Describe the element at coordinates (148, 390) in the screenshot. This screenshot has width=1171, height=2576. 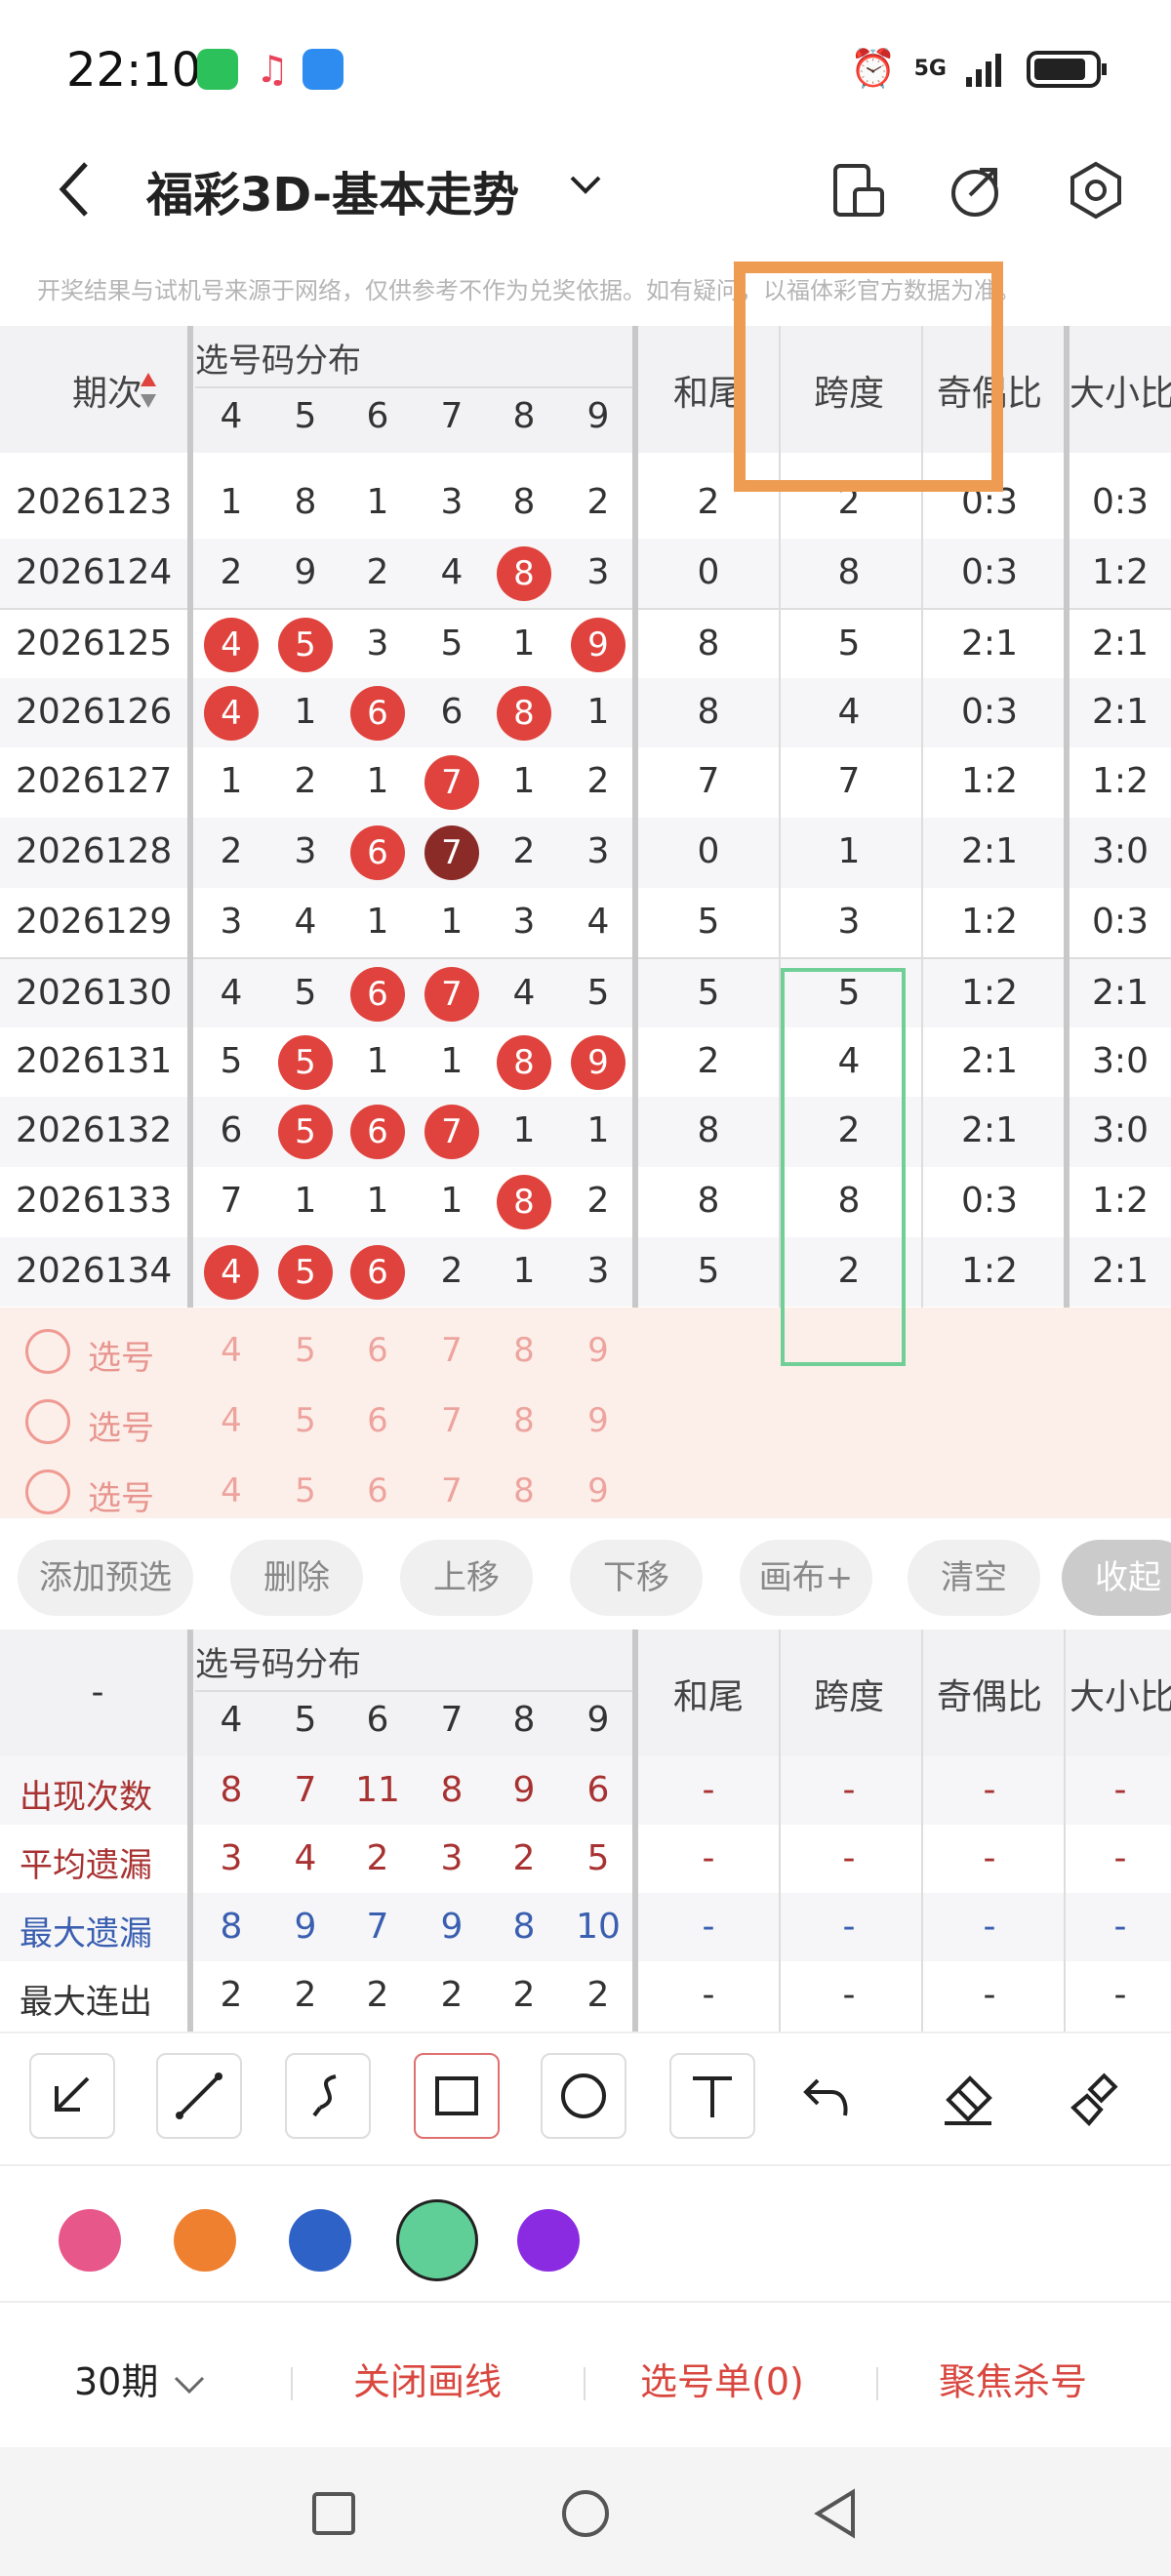
I see `sort-icon` at that location.